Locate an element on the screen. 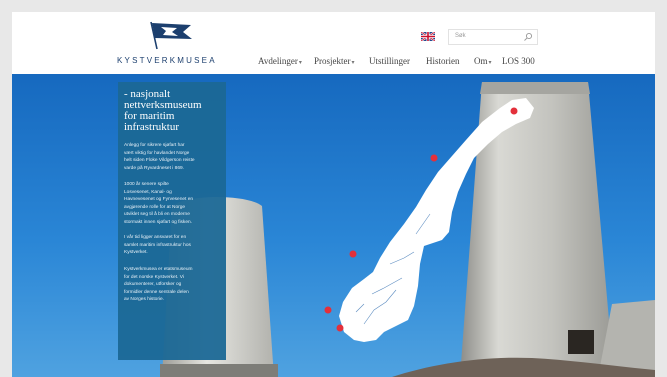  search-placeholder: Søk is located at coordinates (460, 36).